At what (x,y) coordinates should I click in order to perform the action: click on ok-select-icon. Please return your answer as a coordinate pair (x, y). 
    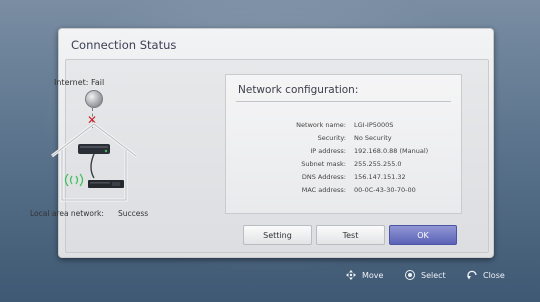
    Looking at the image, I should click on (410, 275).